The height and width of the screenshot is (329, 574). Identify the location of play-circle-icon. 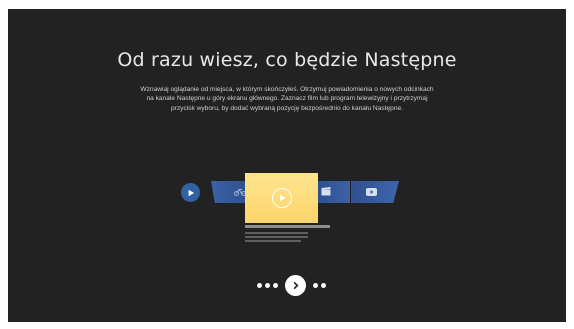
(190, 192).